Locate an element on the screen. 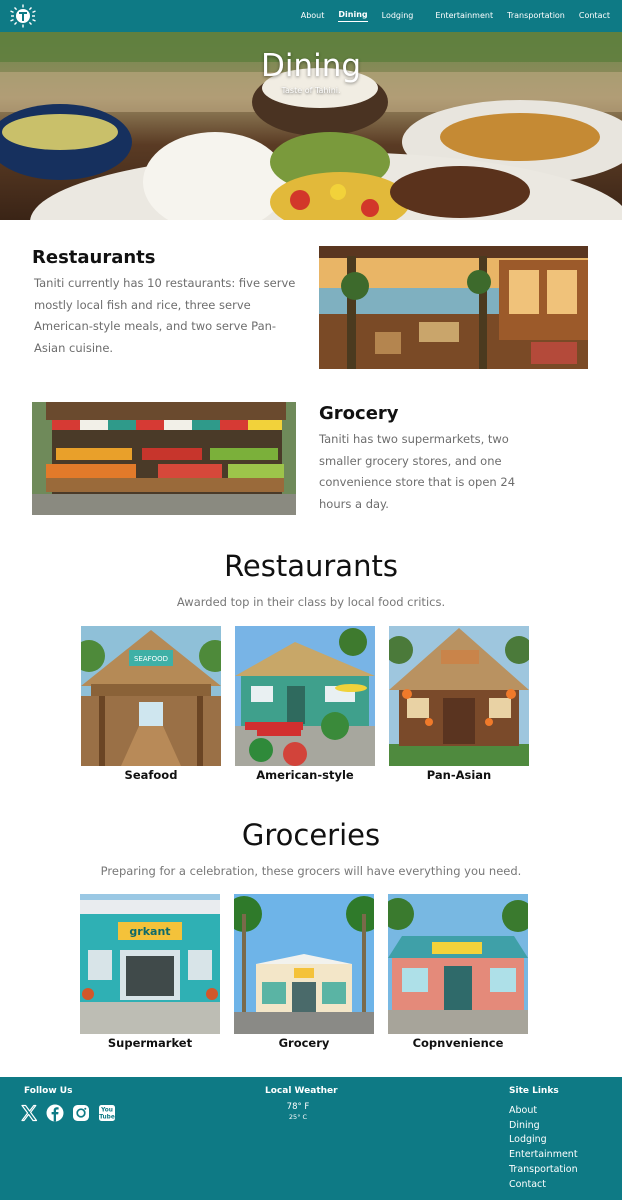 The width and height of the screenshot is (622, 1200). supermarket-image: grkant is located at coordinates (150, 964).